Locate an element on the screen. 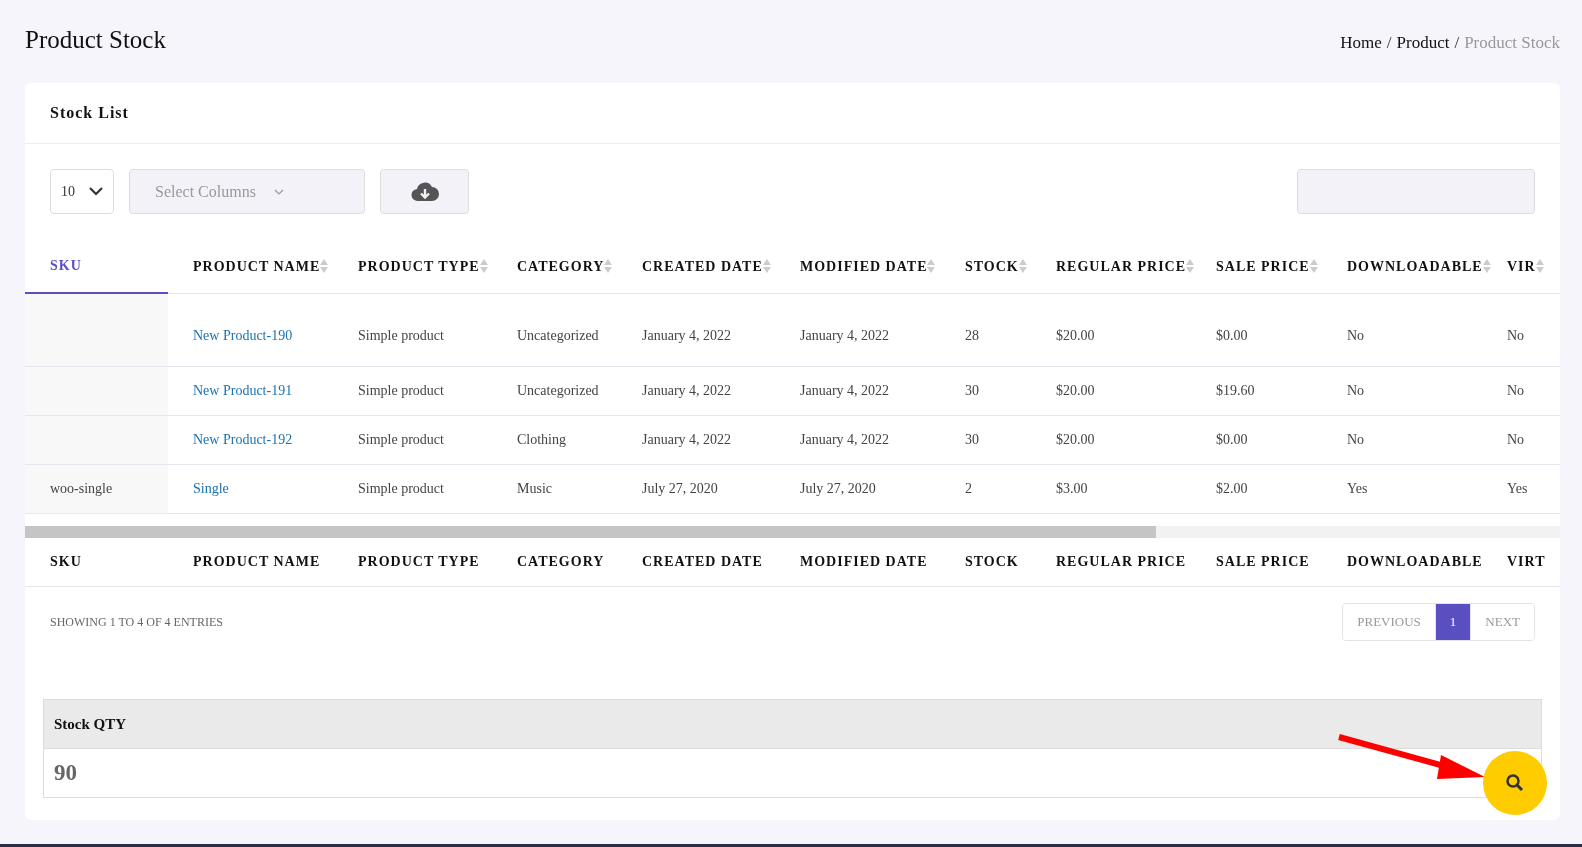 The image size is (1582, 847). entries-info: SHOWING 1 TO 4 OF 4 ENTRIES is located at coordinates (136, 622).